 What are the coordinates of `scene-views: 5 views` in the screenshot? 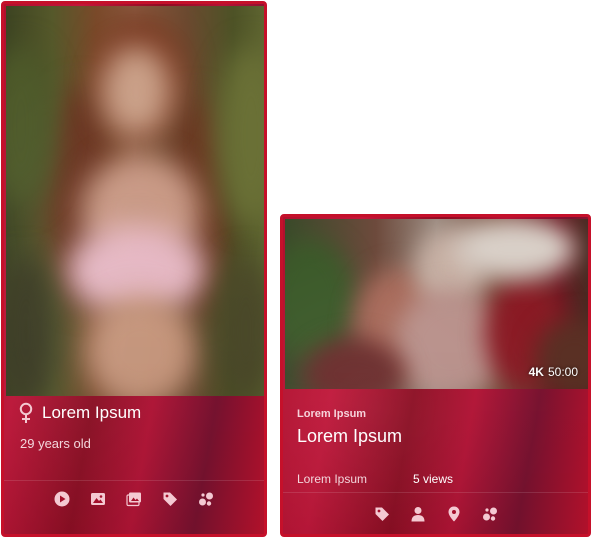 It's located at (433, 479).